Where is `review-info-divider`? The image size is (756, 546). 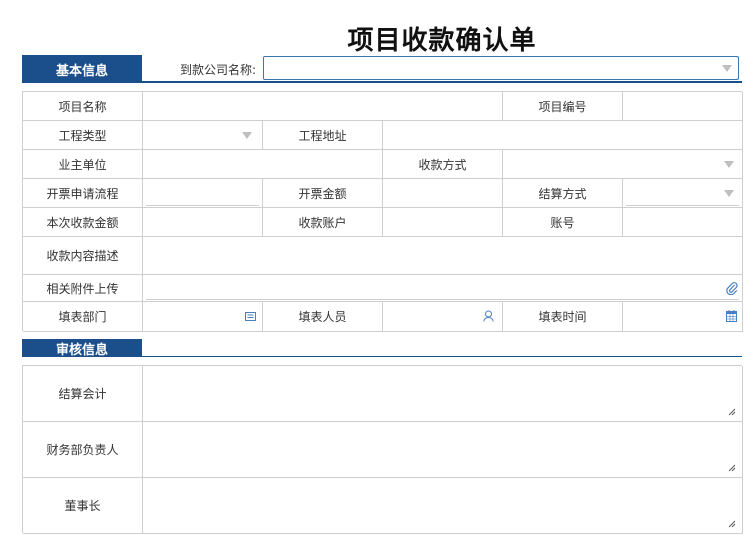
review-info-divider is located at coordinates (442, 356).